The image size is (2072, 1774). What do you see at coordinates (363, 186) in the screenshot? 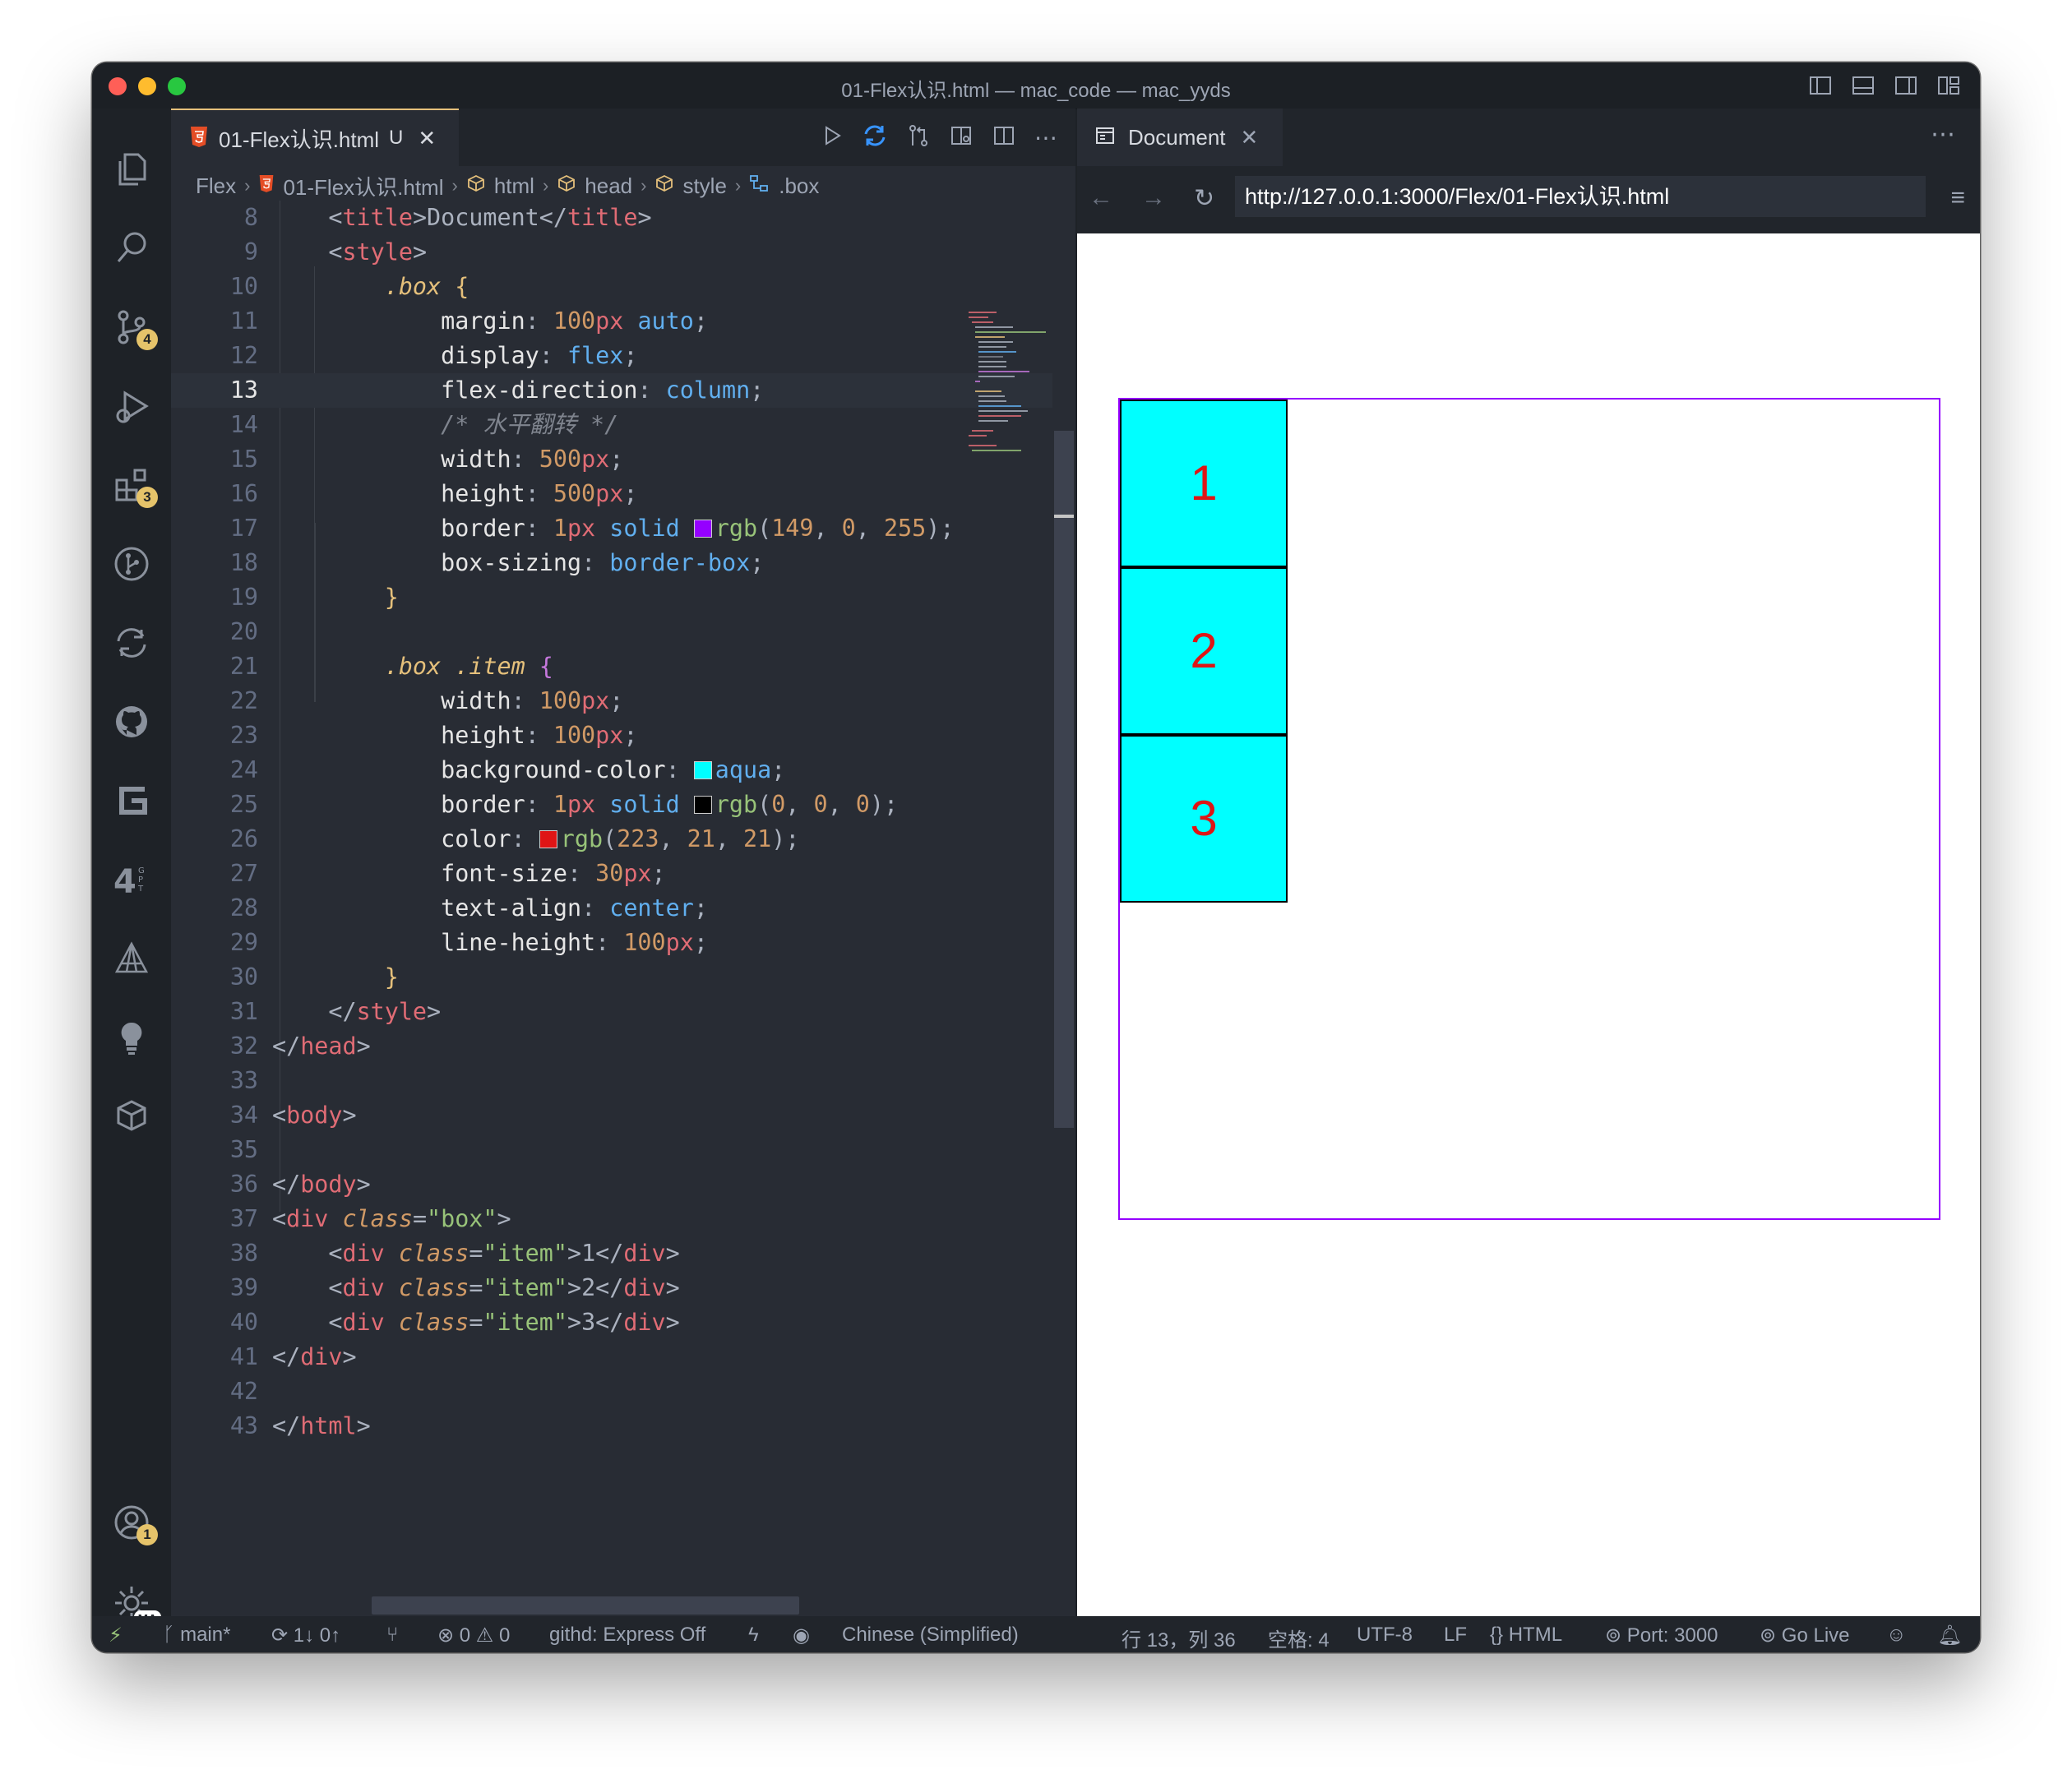
I see `breadcrumb-file: 01-Flex认识.html` at bounding box center [363, 186].